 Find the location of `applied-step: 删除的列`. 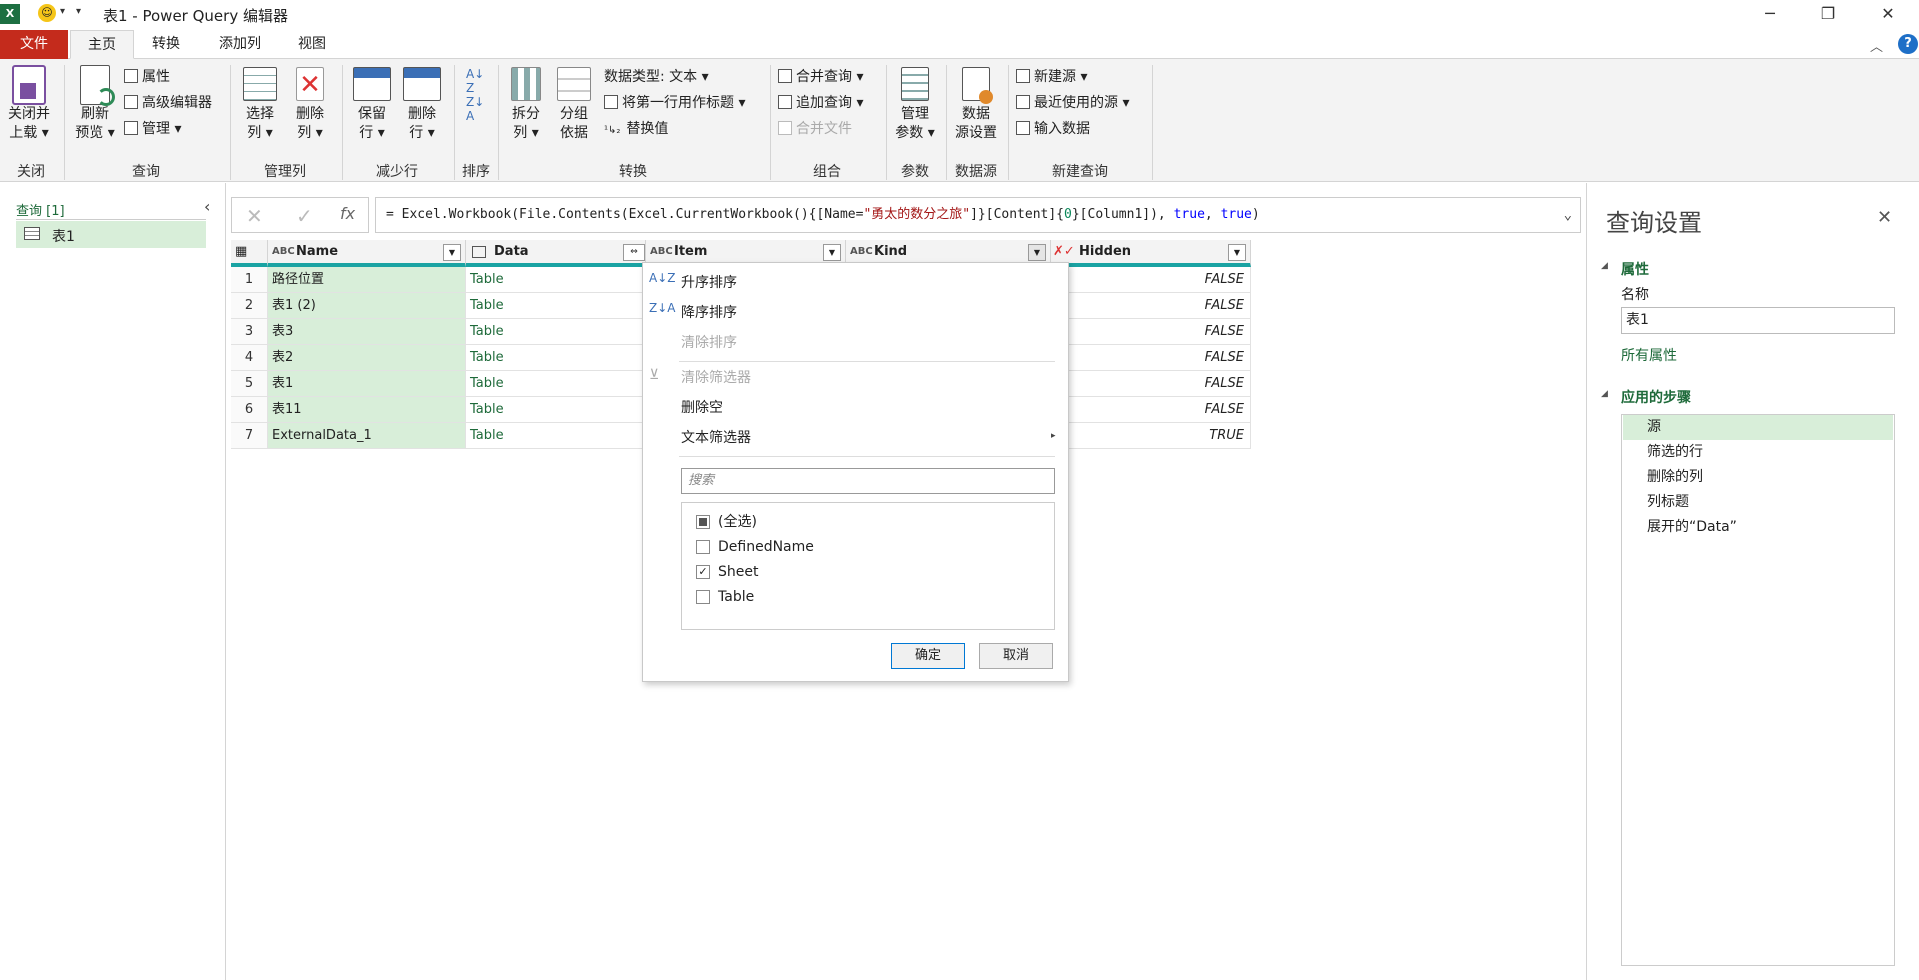

applied-step: 删除的列 is located at coordinates (1758, 477).